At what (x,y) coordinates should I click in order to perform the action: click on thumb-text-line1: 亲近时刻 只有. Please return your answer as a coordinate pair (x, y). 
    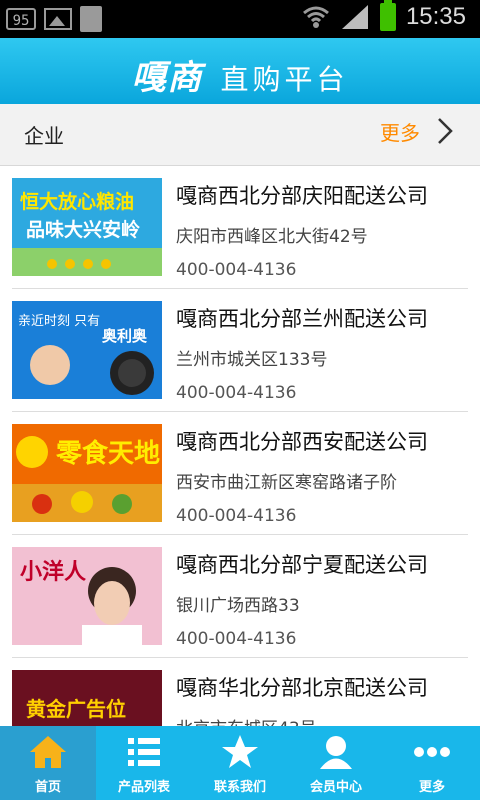
    Looking at the image, I should click on (59, 321).